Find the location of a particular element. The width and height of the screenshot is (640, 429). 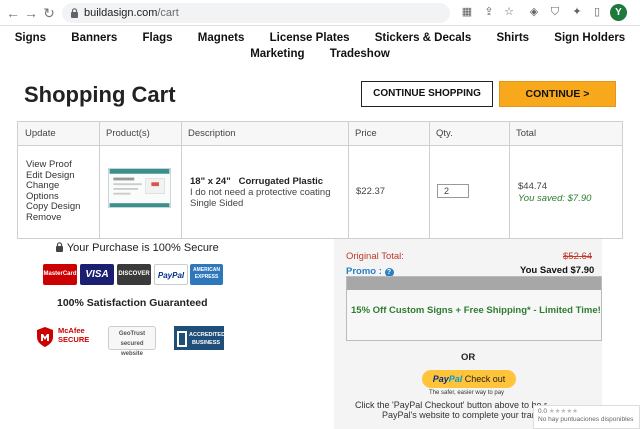

visa-icon: VISA is located at coordinates (97, 274).